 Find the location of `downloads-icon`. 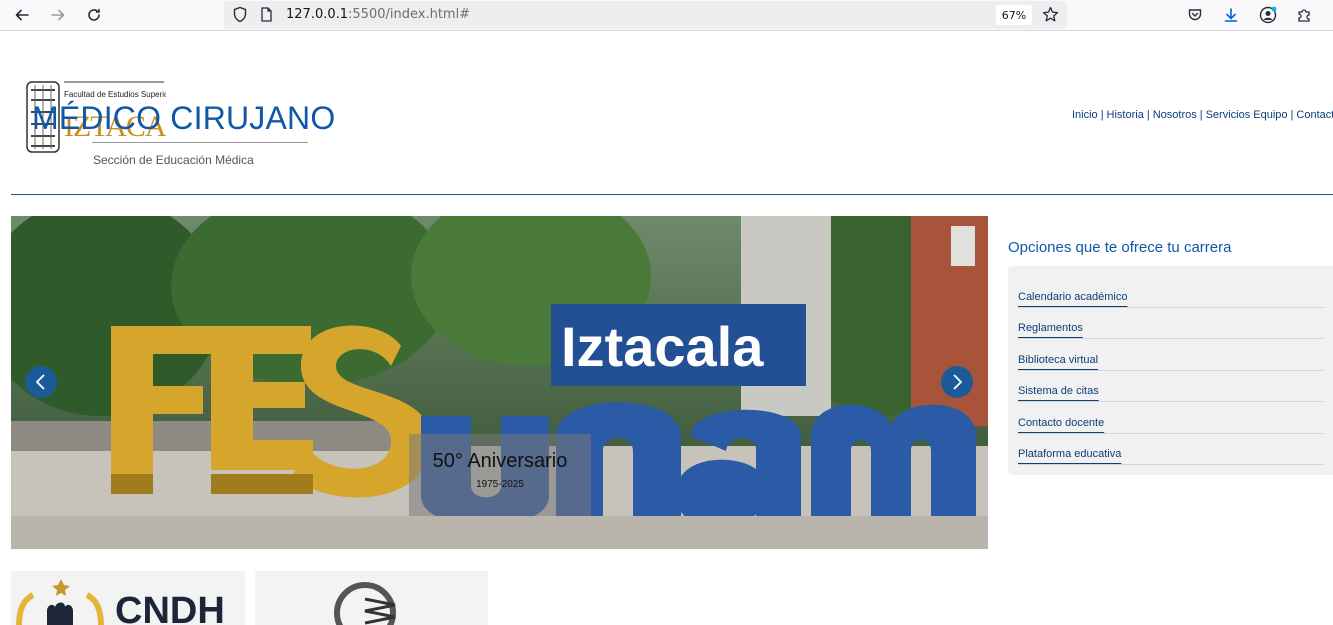

downloads-icon is located at coordinates (1231, 15).